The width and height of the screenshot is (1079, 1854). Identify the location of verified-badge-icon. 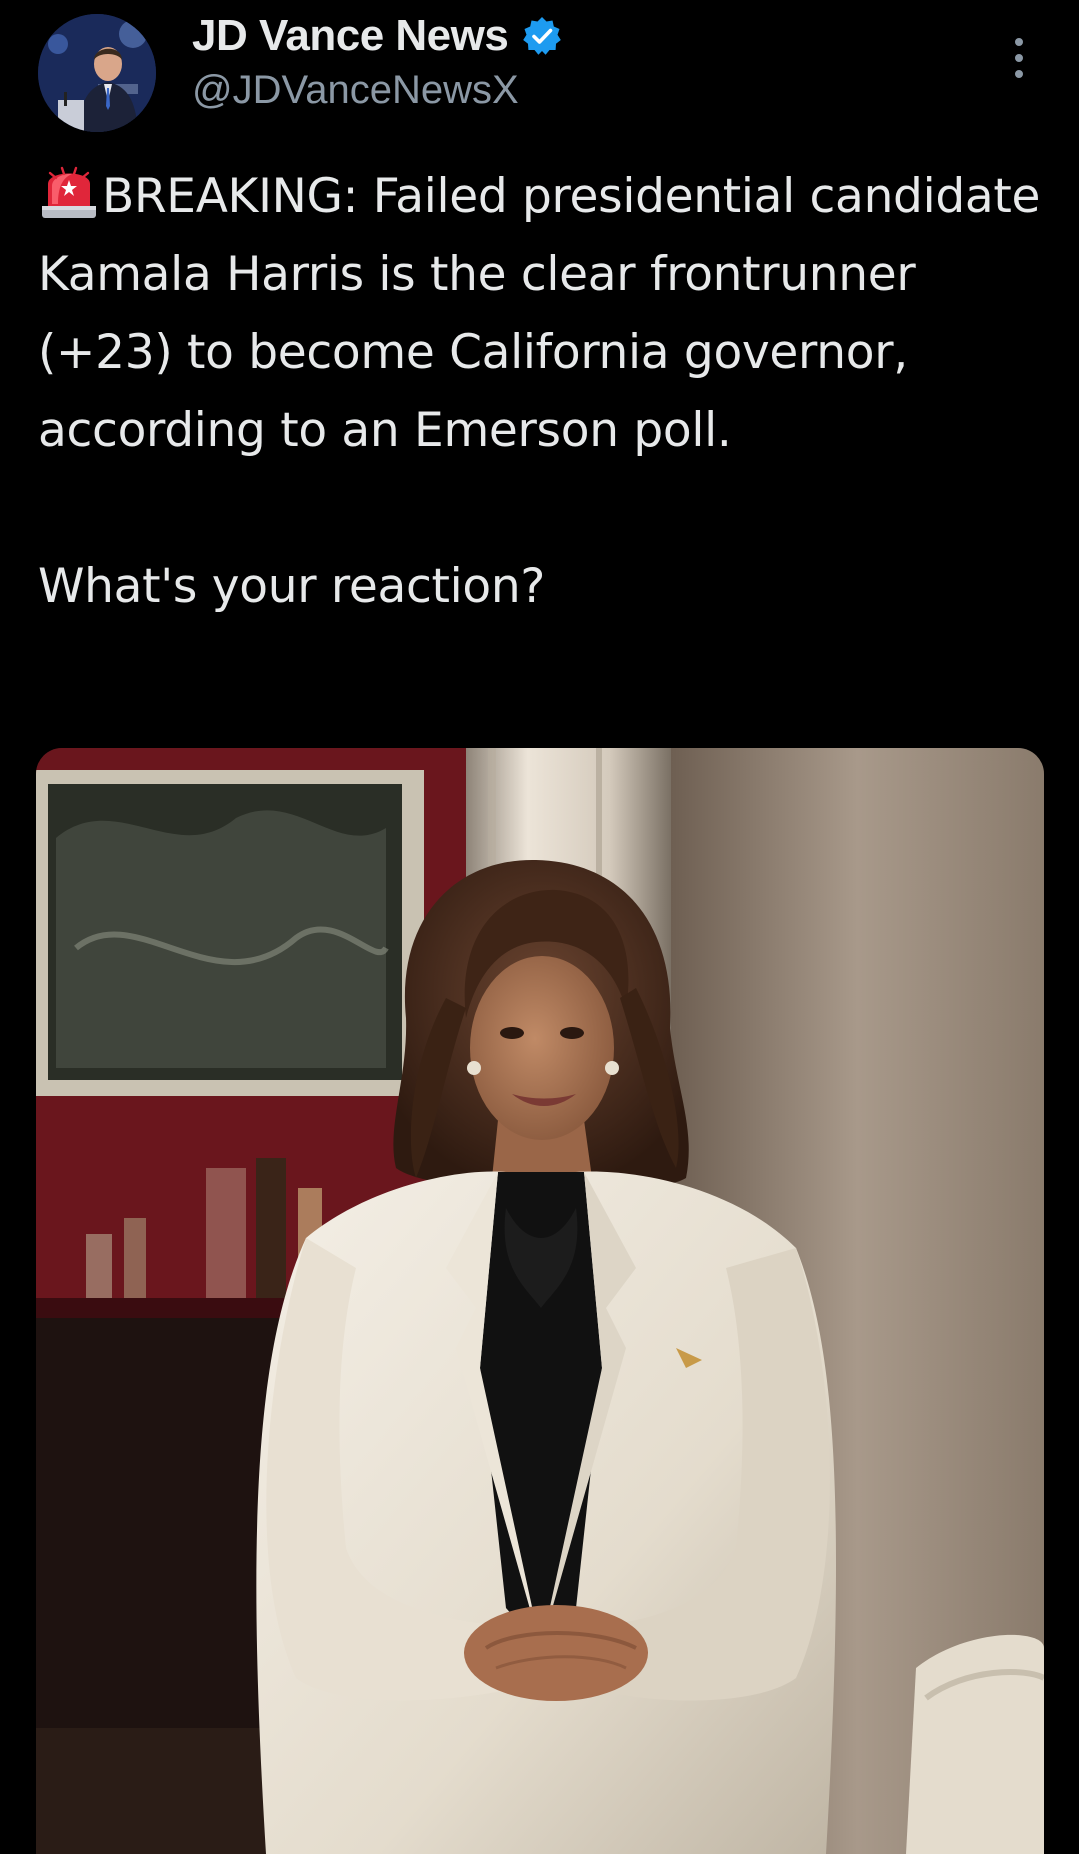
(542, 36).